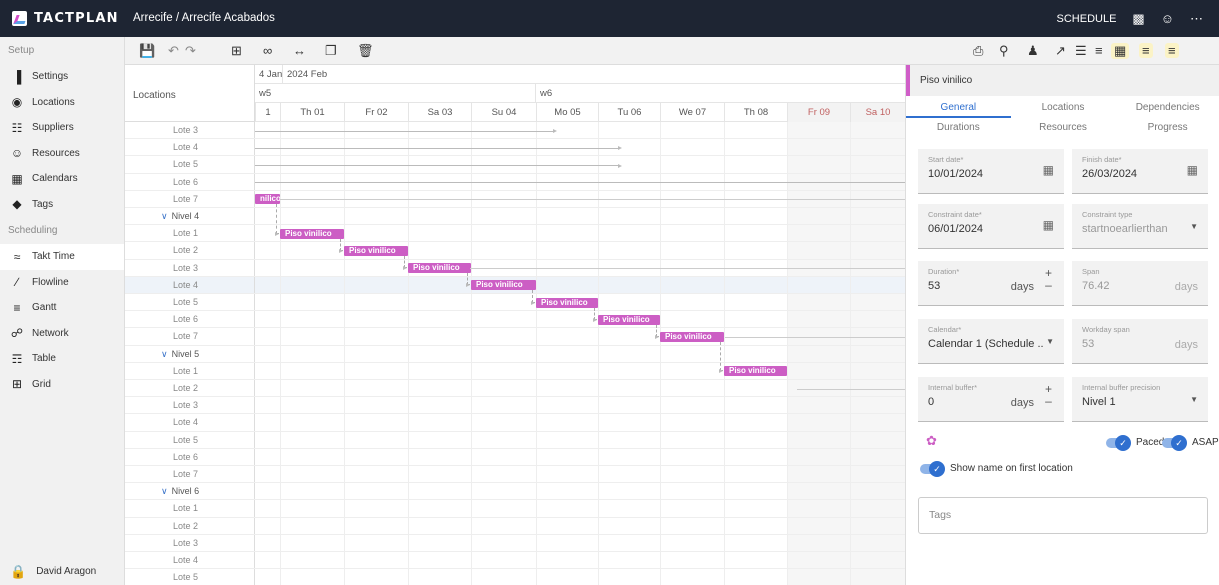 Image resolution: width=1219 pixels, height=585 pixels. I want to click on columns-icon: ☰, so click(1081, 51).